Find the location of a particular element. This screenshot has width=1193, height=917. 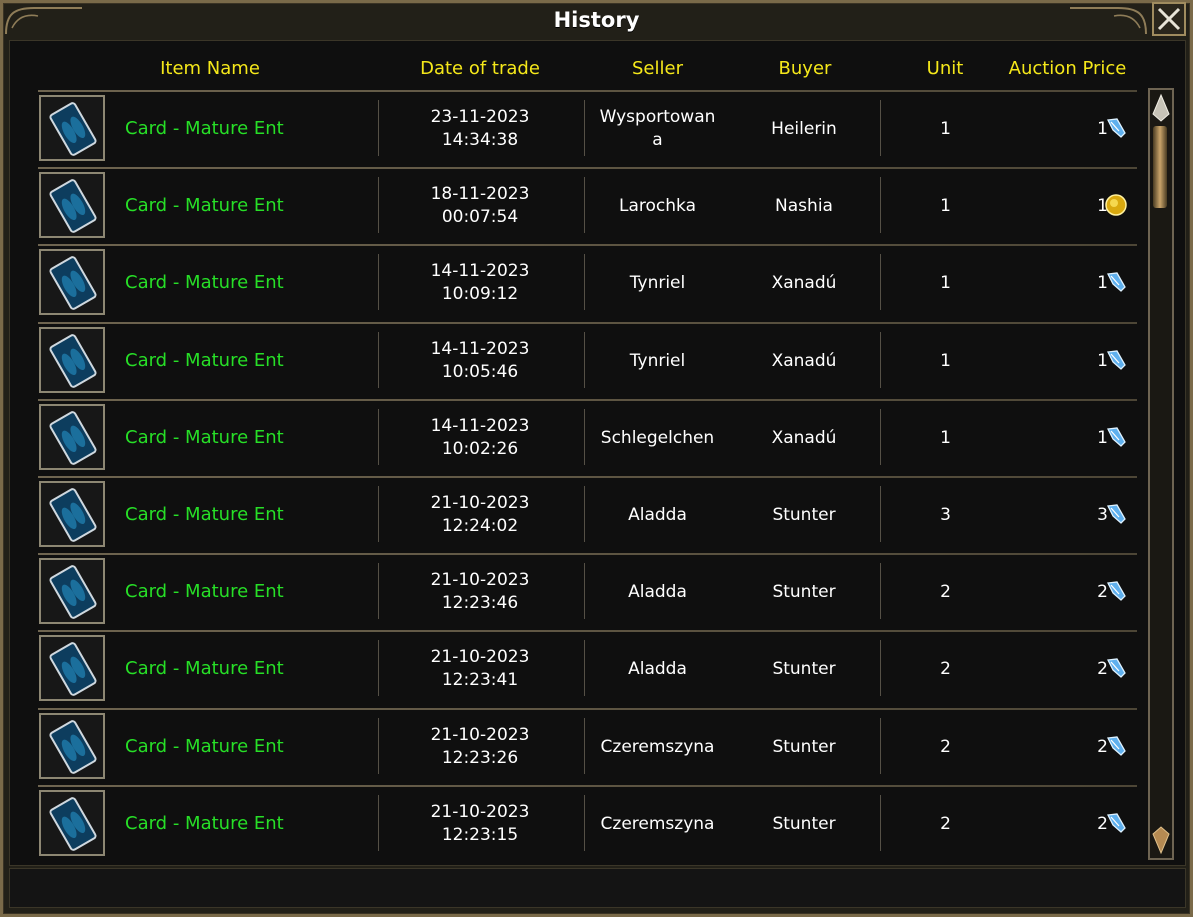

auction-price: 1 is located at coordinates (1102, 360).